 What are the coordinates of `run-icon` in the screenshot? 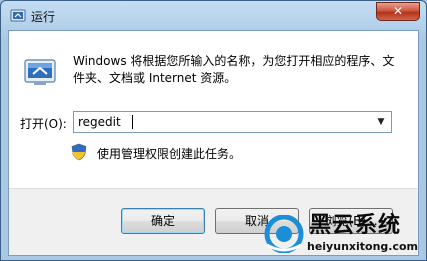 It's located at (18, 15).